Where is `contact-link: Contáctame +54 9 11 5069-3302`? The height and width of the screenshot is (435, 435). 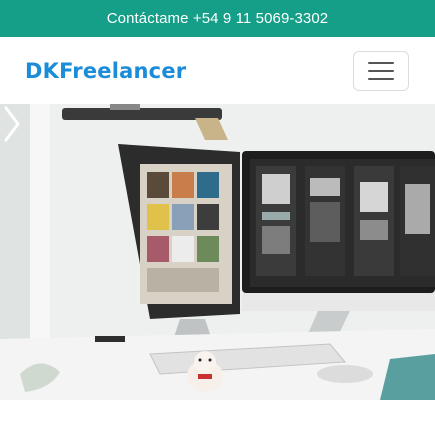 contact-link: Contáctame +54 9 11 5069-3302 is located at coordinates (218, 18).